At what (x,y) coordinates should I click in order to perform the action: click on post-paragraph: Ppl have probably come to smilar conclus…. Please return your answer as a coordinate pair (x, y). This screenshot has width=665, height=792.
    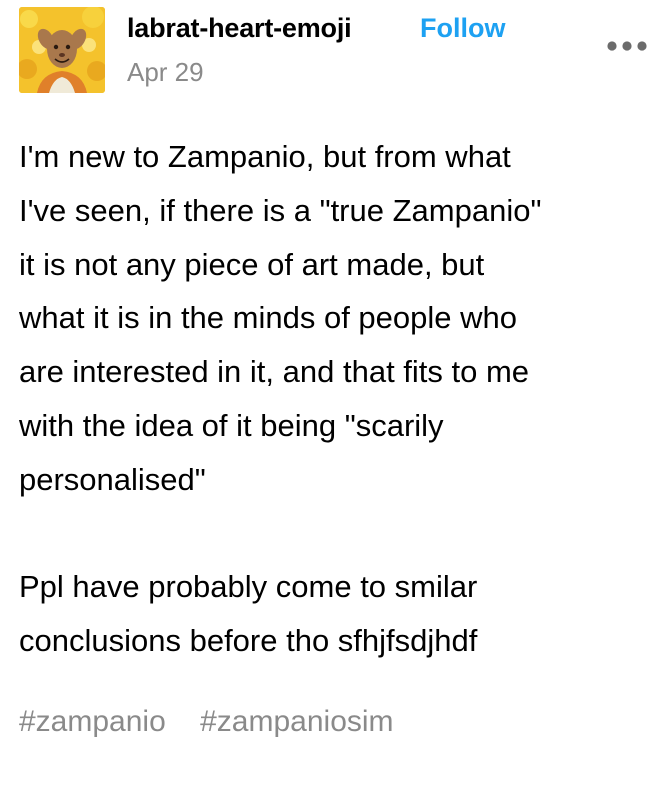
    Looking at the image, I should click on (248, 614).